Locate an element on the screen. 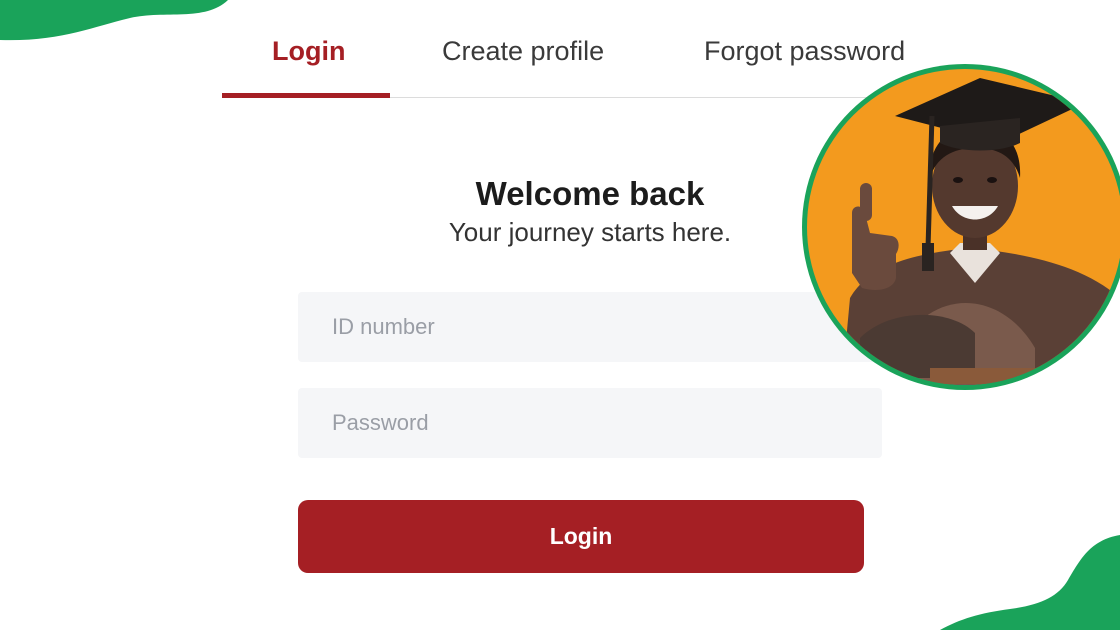  graduate-photo is located at coordinates (961, 227).